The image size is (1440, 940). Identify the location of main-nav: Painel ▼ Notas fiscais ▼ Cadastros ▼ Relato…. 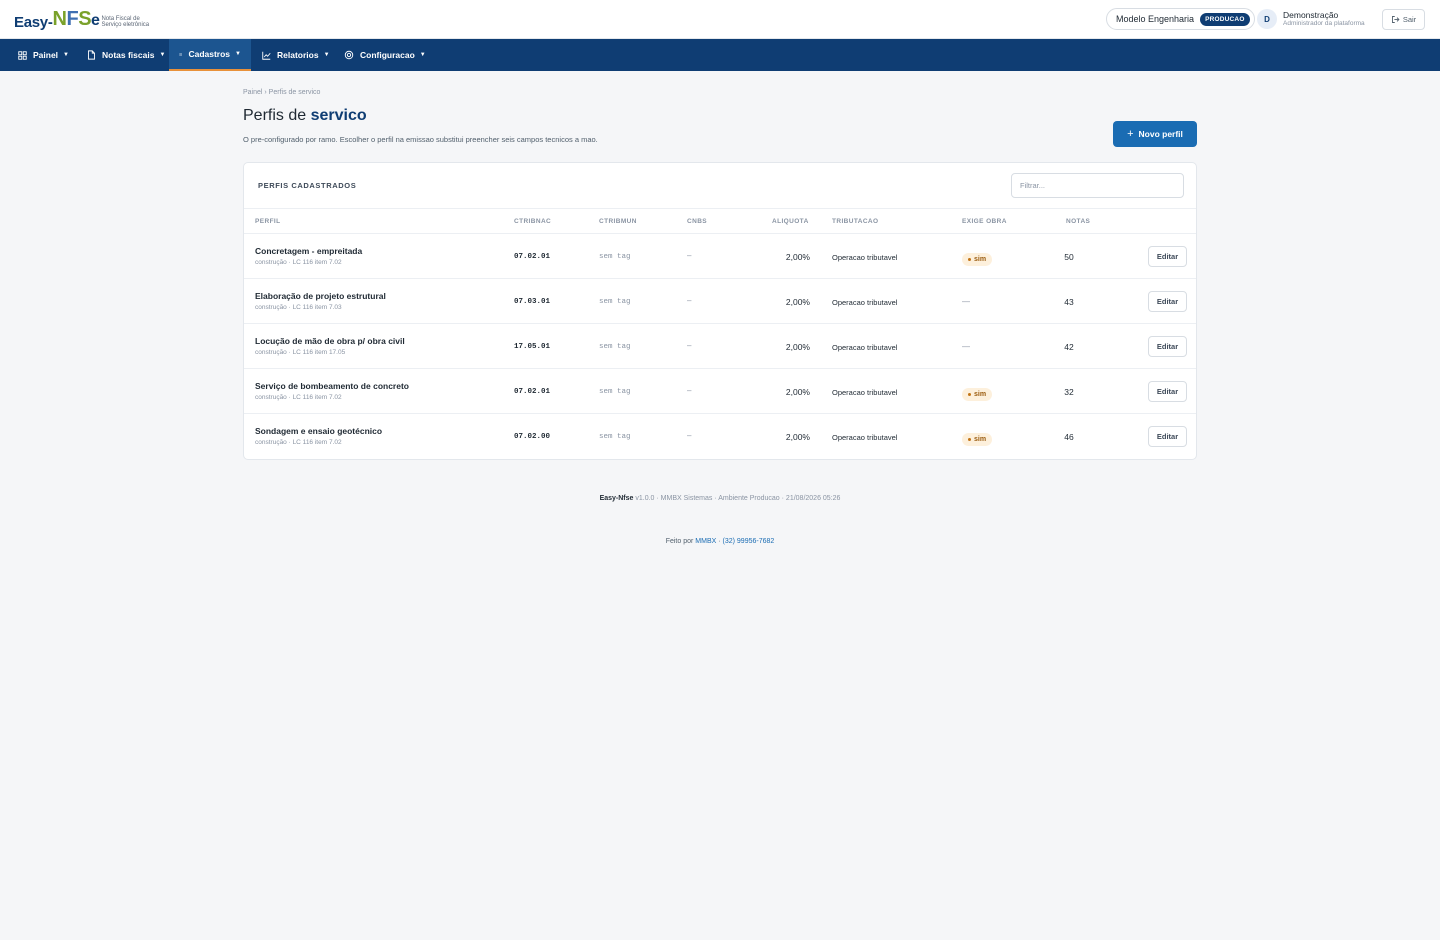
(720, 55).